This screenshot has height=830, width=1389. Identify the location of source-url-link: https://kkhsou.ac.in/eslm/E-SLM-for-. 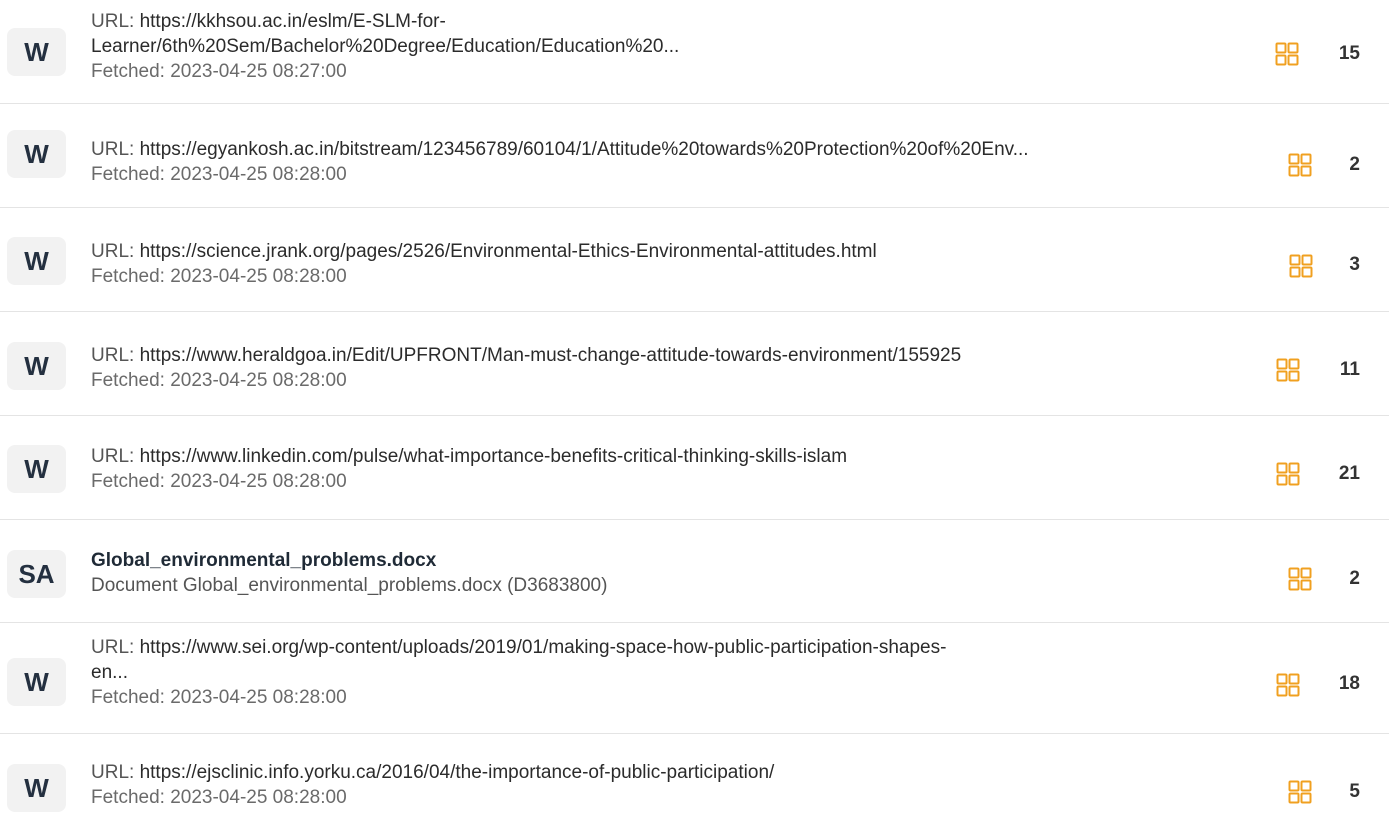
(293, 21).